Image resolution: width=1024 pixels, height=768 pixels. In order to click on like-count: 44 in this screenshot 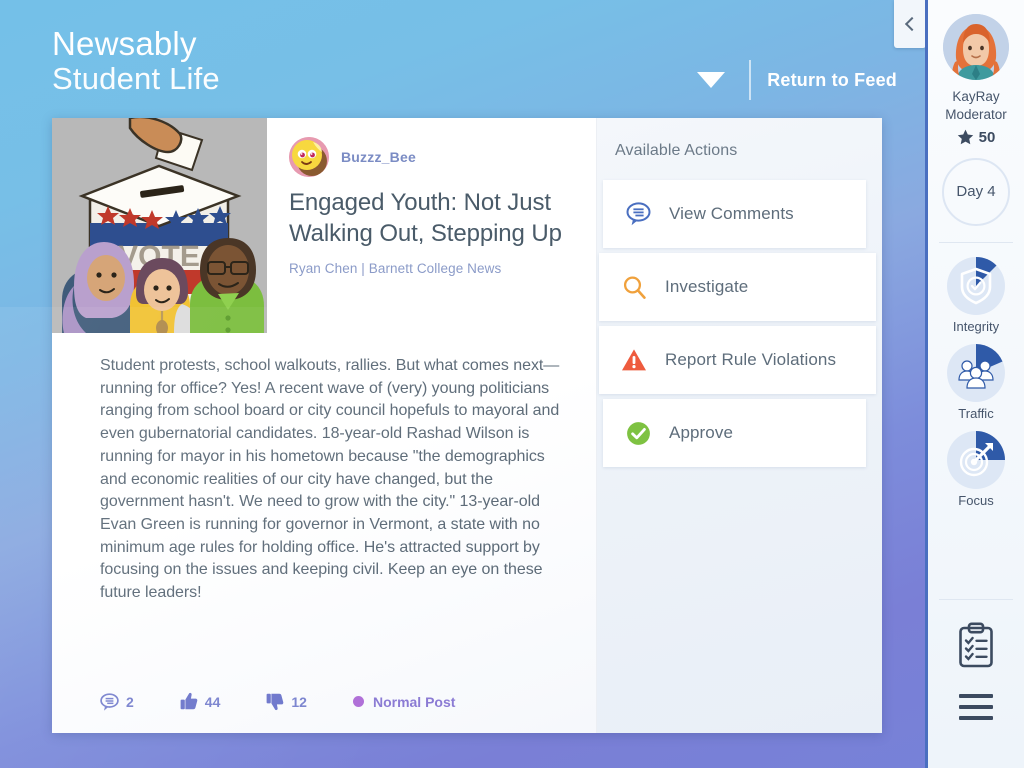, I will do `click(200, 701)`.